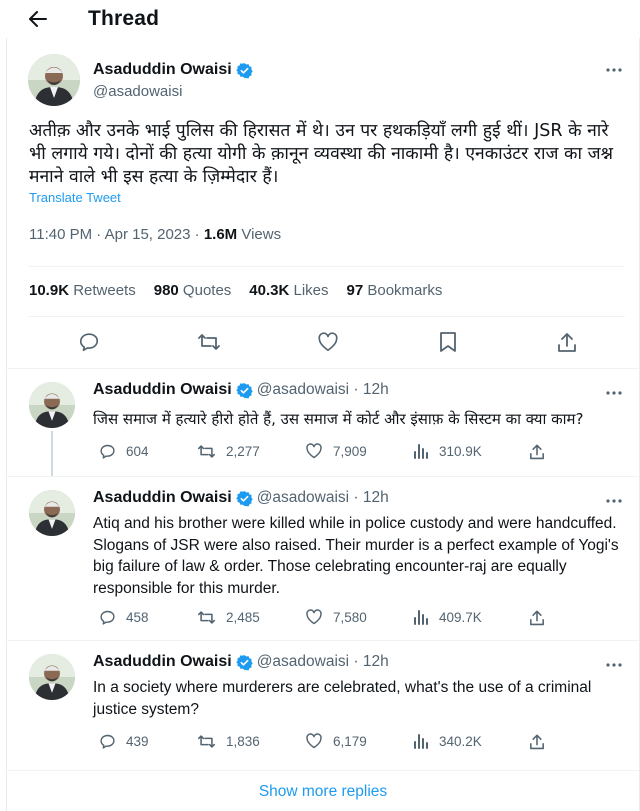  Describe the element at coordinates (124, 617) in the screenshot. I see `reply-count-button: 458` at that location.